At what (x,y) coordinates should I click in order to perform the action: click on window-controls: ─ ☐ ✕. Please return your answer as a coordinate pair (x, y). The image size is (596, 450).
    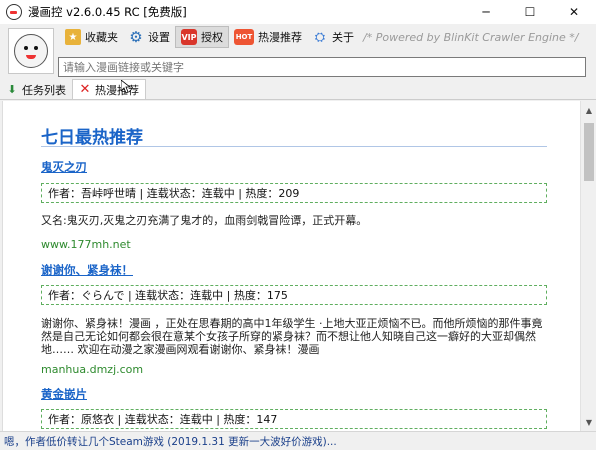
    Looking at the image, I should click on (530, 12).